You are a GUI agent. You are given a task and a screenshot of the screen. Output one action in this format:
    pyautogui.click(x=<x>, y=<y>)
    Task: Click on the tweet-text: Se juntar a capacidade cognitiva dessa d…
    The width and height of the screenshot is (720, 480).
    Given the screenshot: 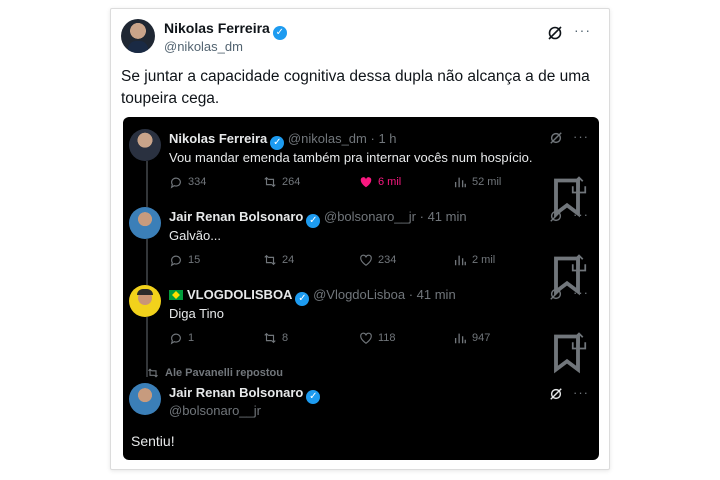 What is the action you would take?
    pyautogui.click(x=355, y=87)
    